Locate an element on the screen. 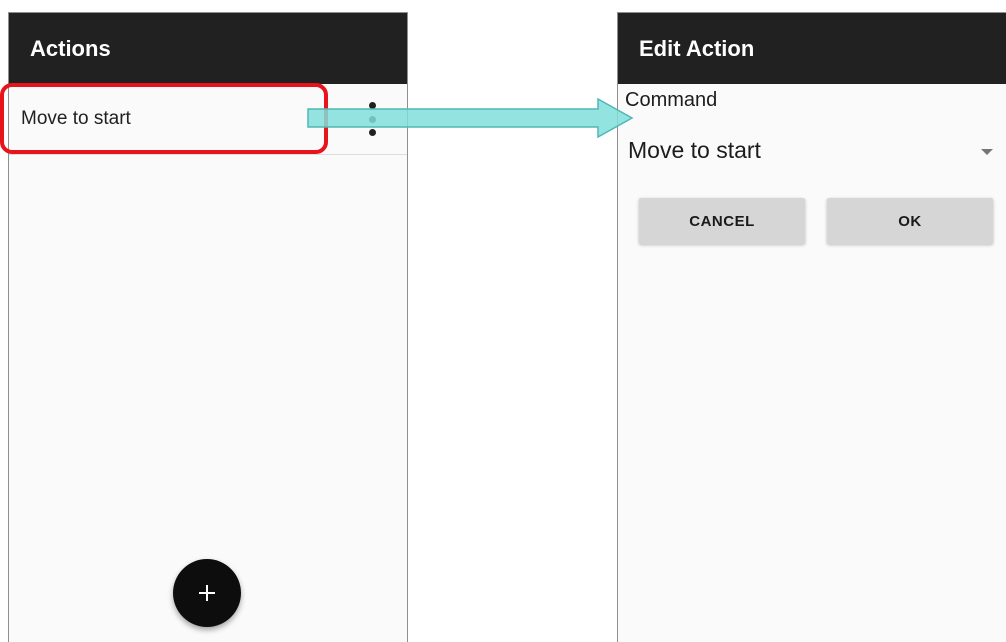 This screenshot has width=1006, height=642. command-label: Command is located at coordinates (671, 100).